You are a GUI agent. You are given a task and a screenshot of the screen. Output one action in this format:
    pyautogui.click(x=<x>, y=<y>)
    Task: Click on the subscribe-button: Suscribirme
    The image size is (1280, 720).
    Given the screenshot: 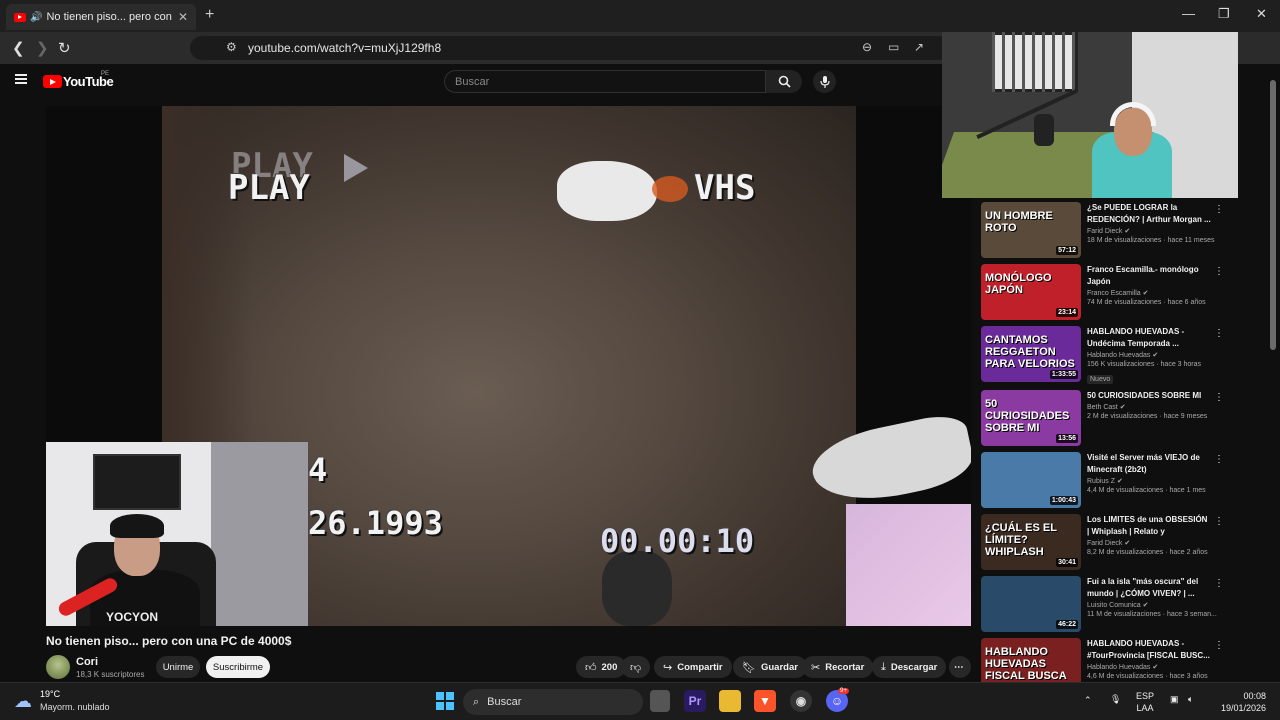 What is the action you would take?
    pyautogui.click(x=238, y=667)
    